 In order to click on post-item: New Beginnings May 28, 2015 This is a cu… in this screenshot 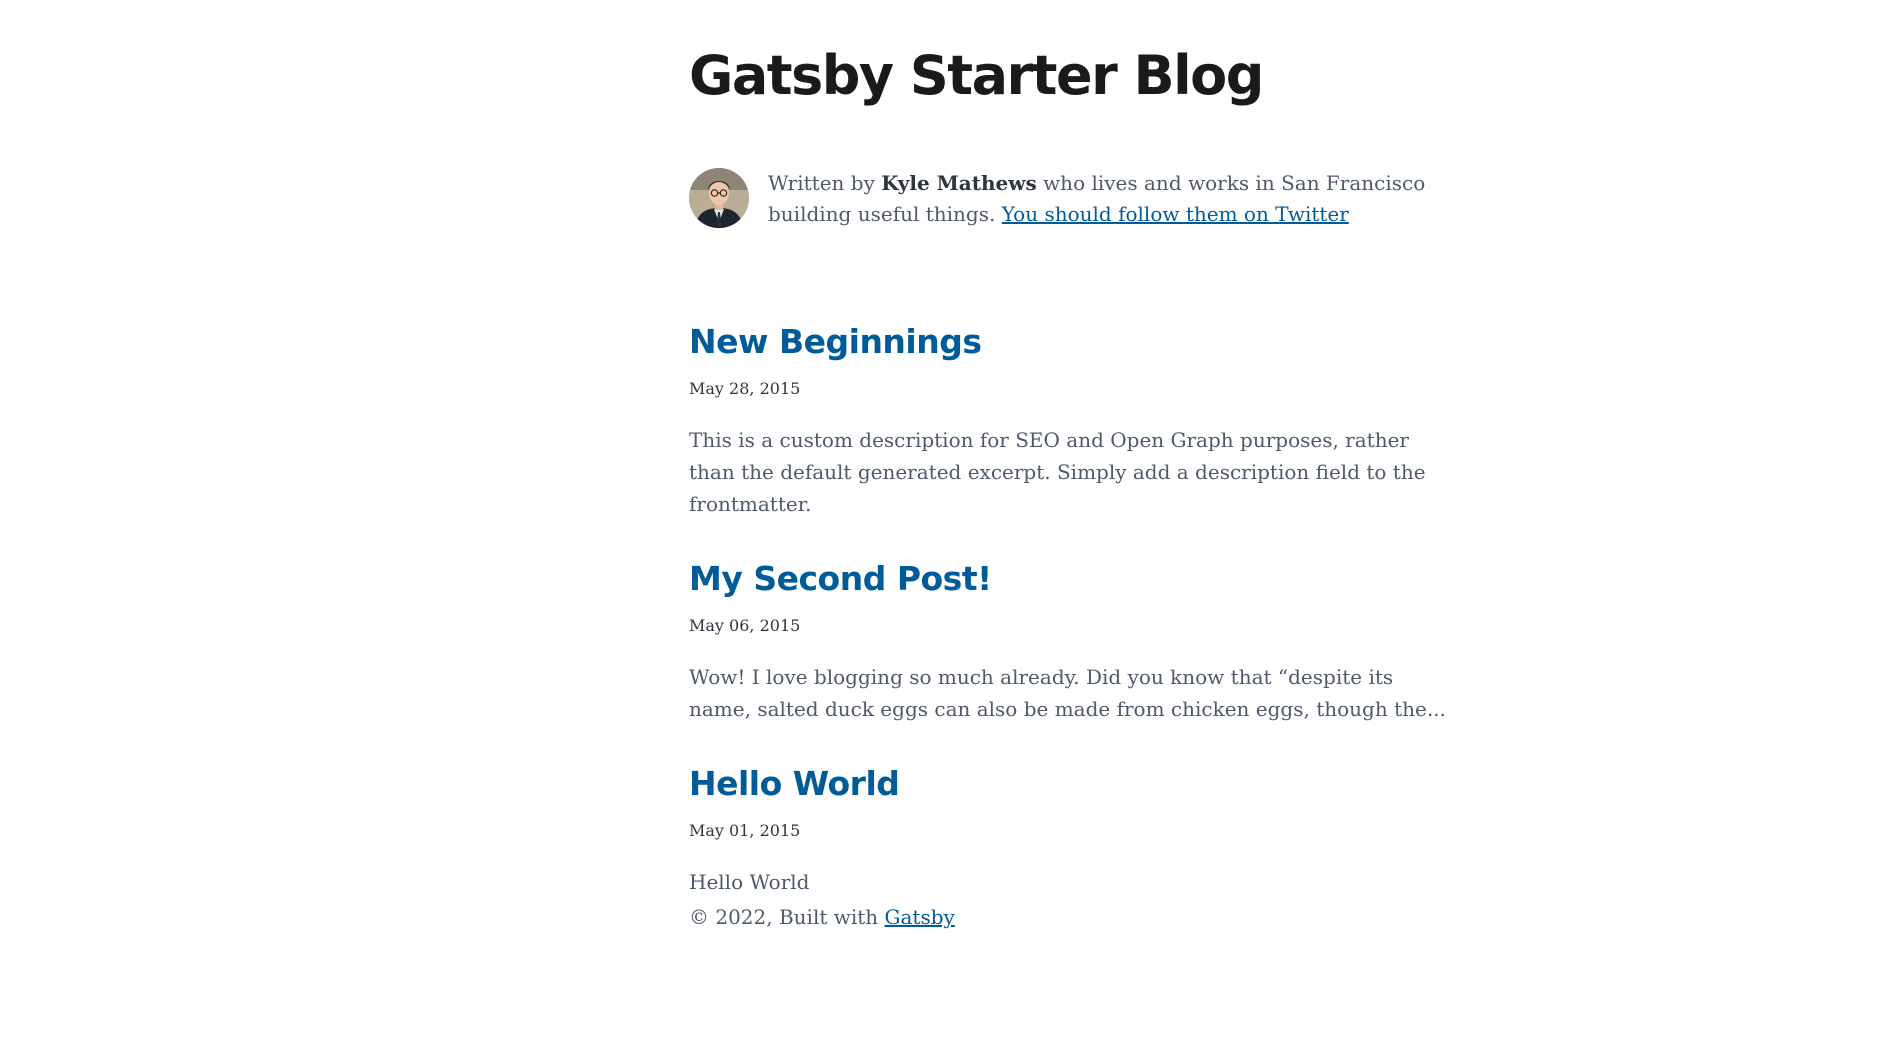, I will do `click(1069, 420)`.